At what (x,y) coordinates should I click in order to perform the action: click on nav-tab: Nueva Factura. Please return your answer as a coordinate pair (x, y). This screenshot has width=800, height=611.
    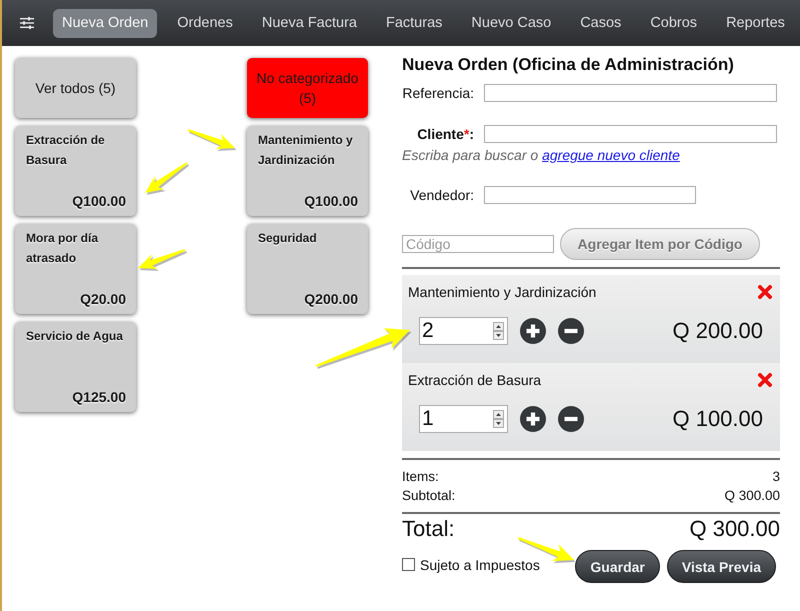
    Looking at the image, I should click on (309, 23).